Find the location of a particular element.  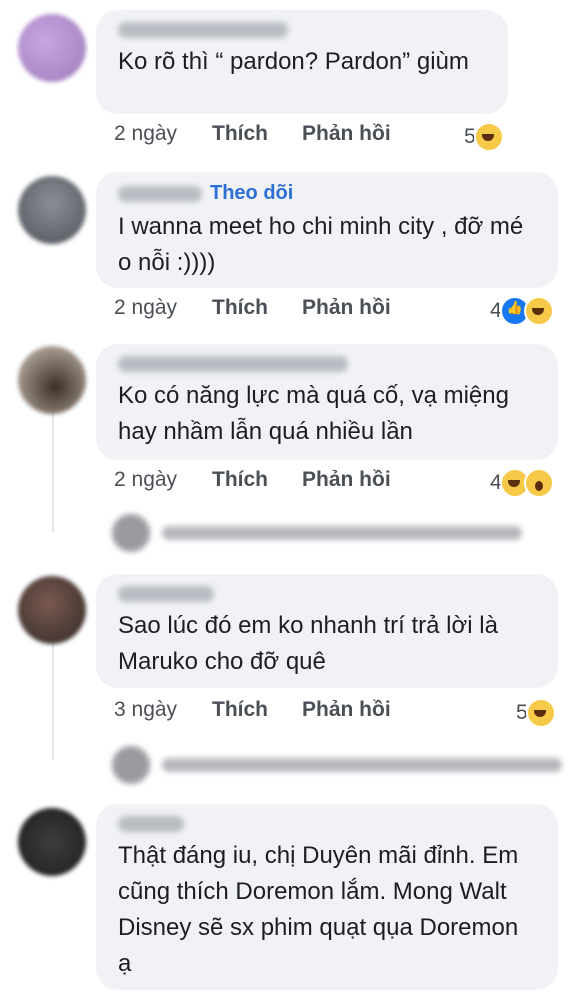

comment-text: Ko rõ thì “ pardon? Pardon” giùm is located at coordinates (293, 61).